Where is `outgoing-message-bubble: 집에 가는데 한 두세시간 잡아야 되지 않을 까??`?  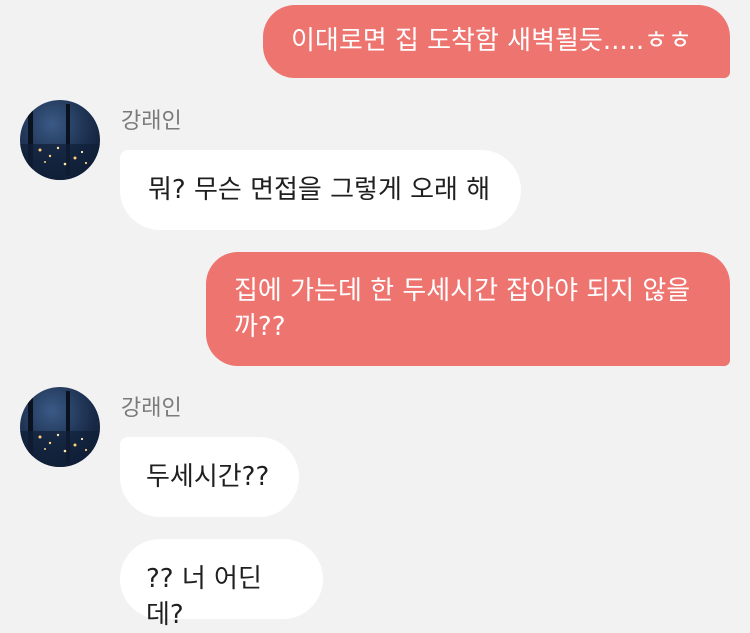
outgoing-message-bubble: 집에 가는데 한 두세시간 잡아야 되지 않을 까?? is located at coordinates (468, 309).